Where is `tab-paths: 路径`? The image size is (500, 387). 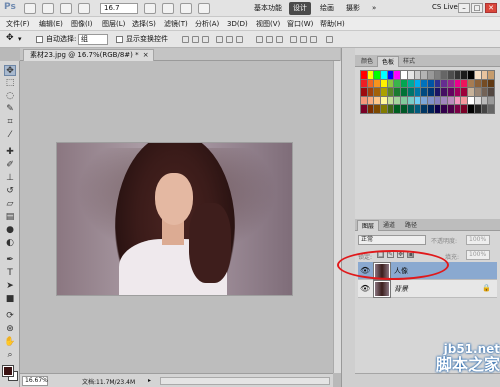 tab-paths: 路径 is located at coordinates (411, 225).